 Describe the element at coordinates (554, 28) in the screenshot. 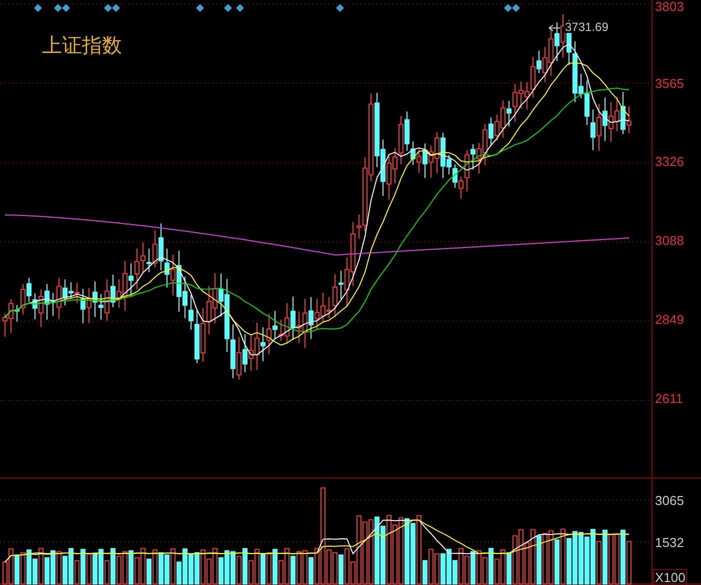

I see `pointer-arrow` at that location.